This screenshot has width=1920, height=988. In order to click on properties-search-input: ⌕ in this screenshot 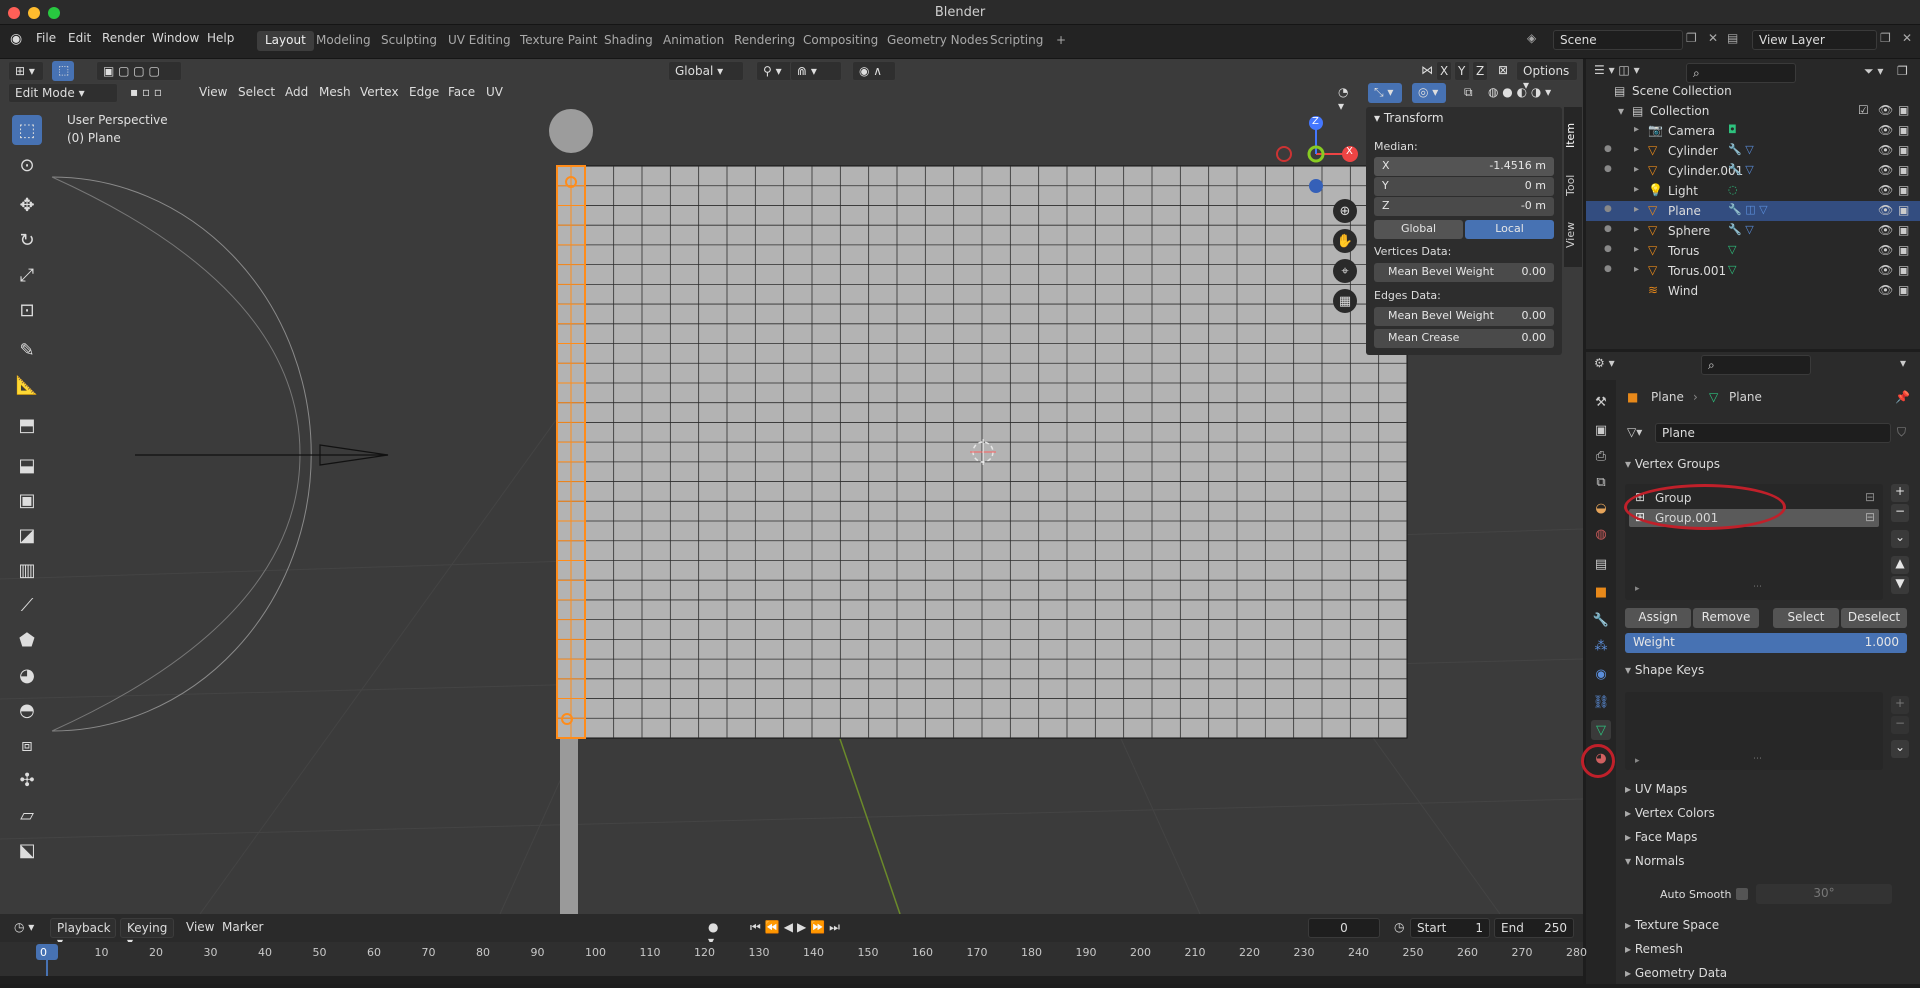, I will do `click(1756, 365)`.